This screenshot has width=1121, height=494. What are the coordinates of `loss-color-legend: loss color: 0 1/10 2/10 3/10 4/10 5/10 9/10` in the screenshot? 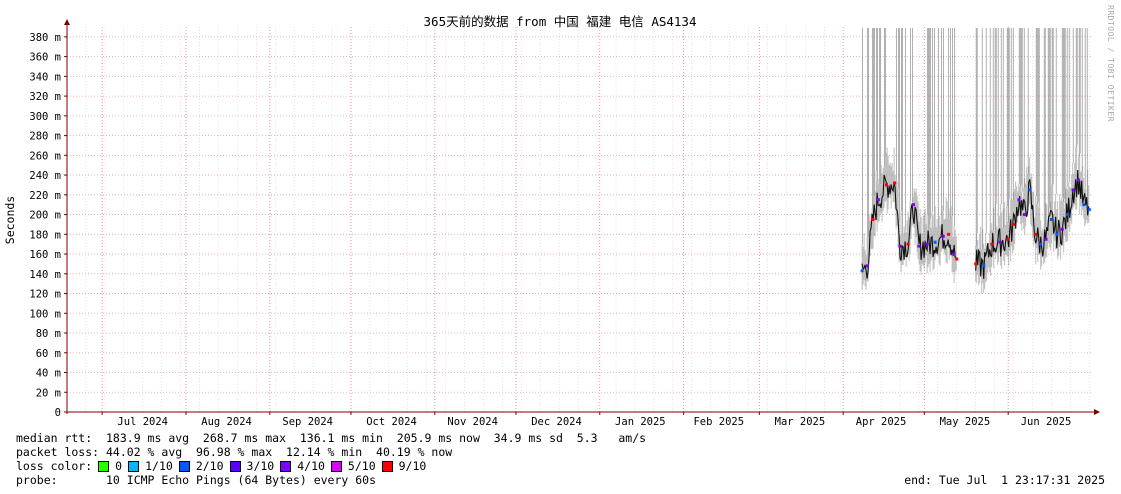 It's located at (221, 466).